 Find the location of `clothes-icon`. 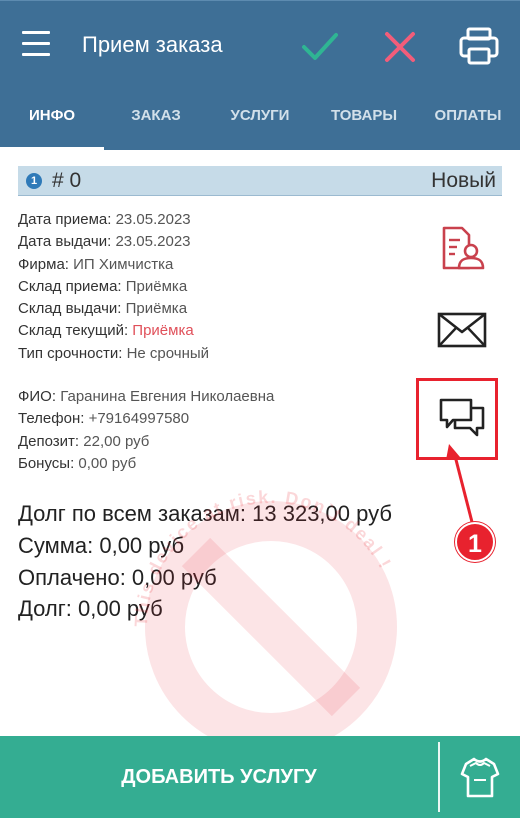

clothes-icon is located at coordinates (480, 777).